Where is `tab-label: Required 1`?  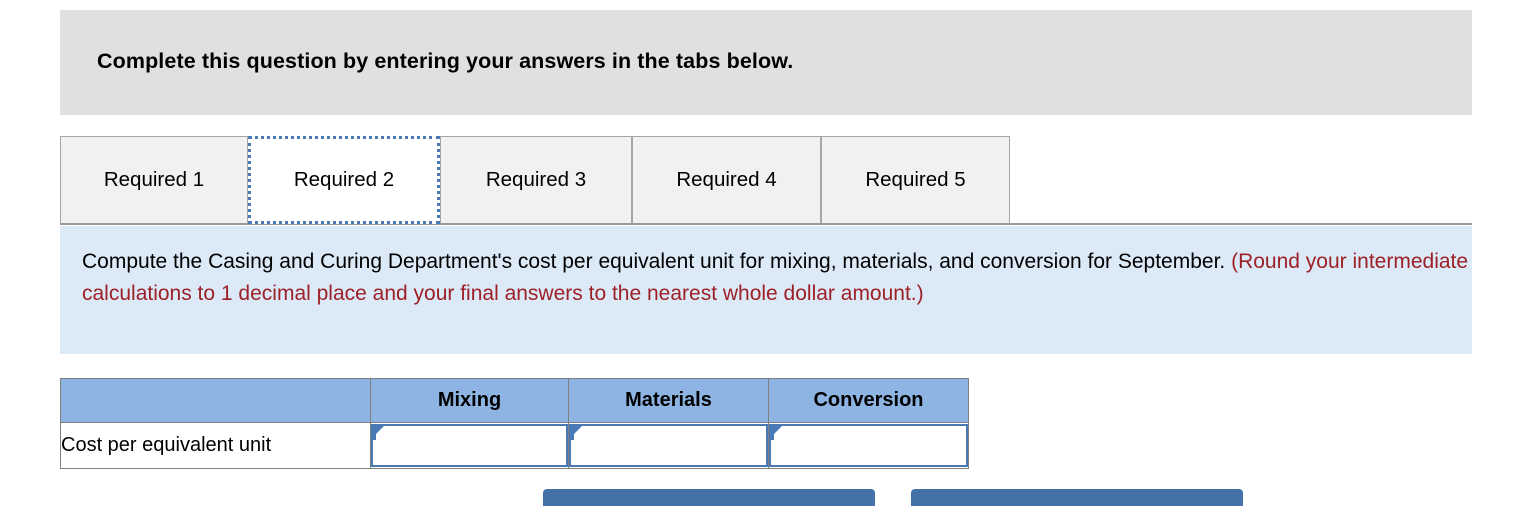 tab-label: Required 1 is located at coordinates (154, 179).